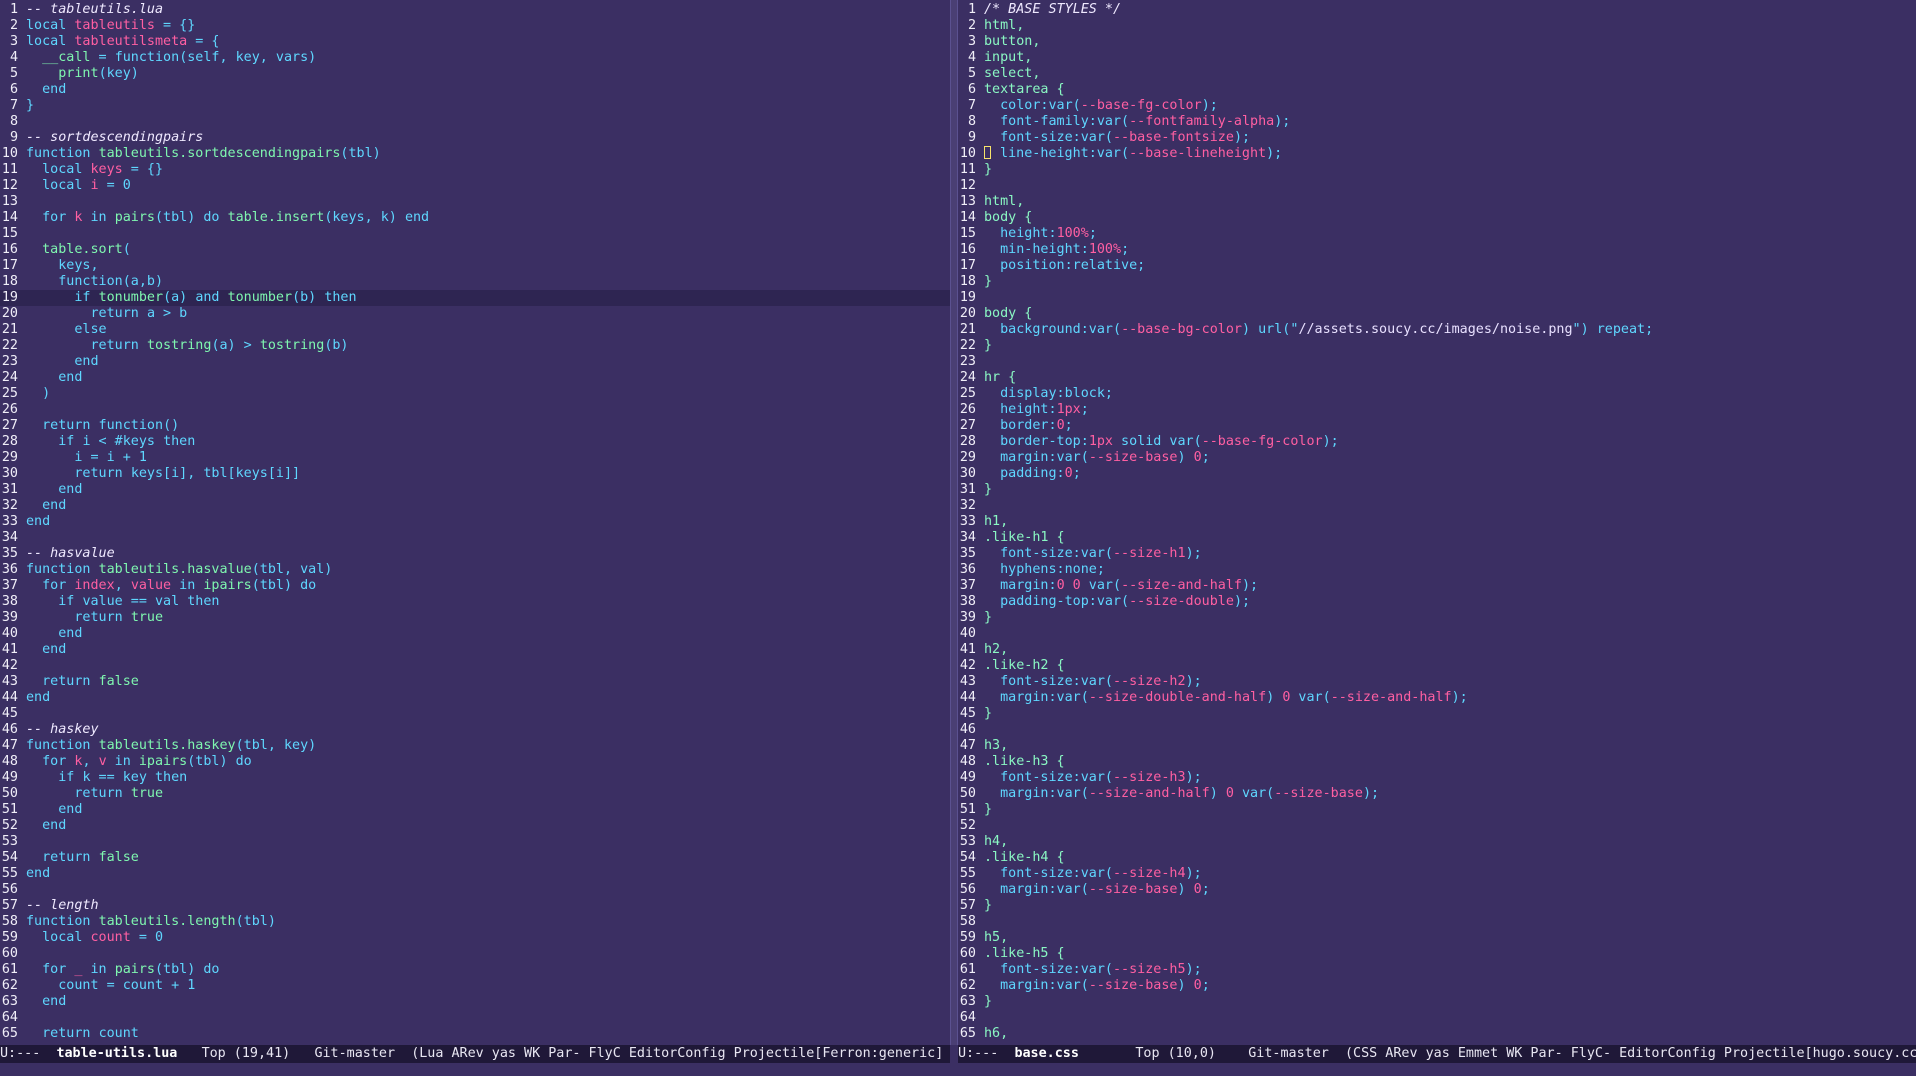 This screenshot has height=1076, width=1916. What do you see at coordinates (1437, 186) in the screenshot?
I see `code-line: 12` at bounding box center [1437, 186].